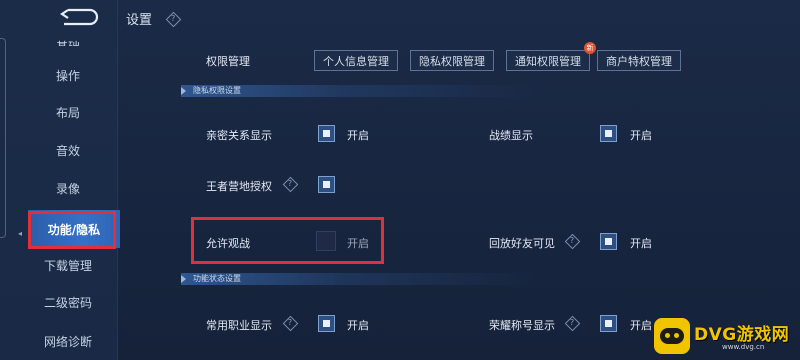 The image size is (800, 360). I want to click on section-title: 隐私权限设置, so click(217, 90).